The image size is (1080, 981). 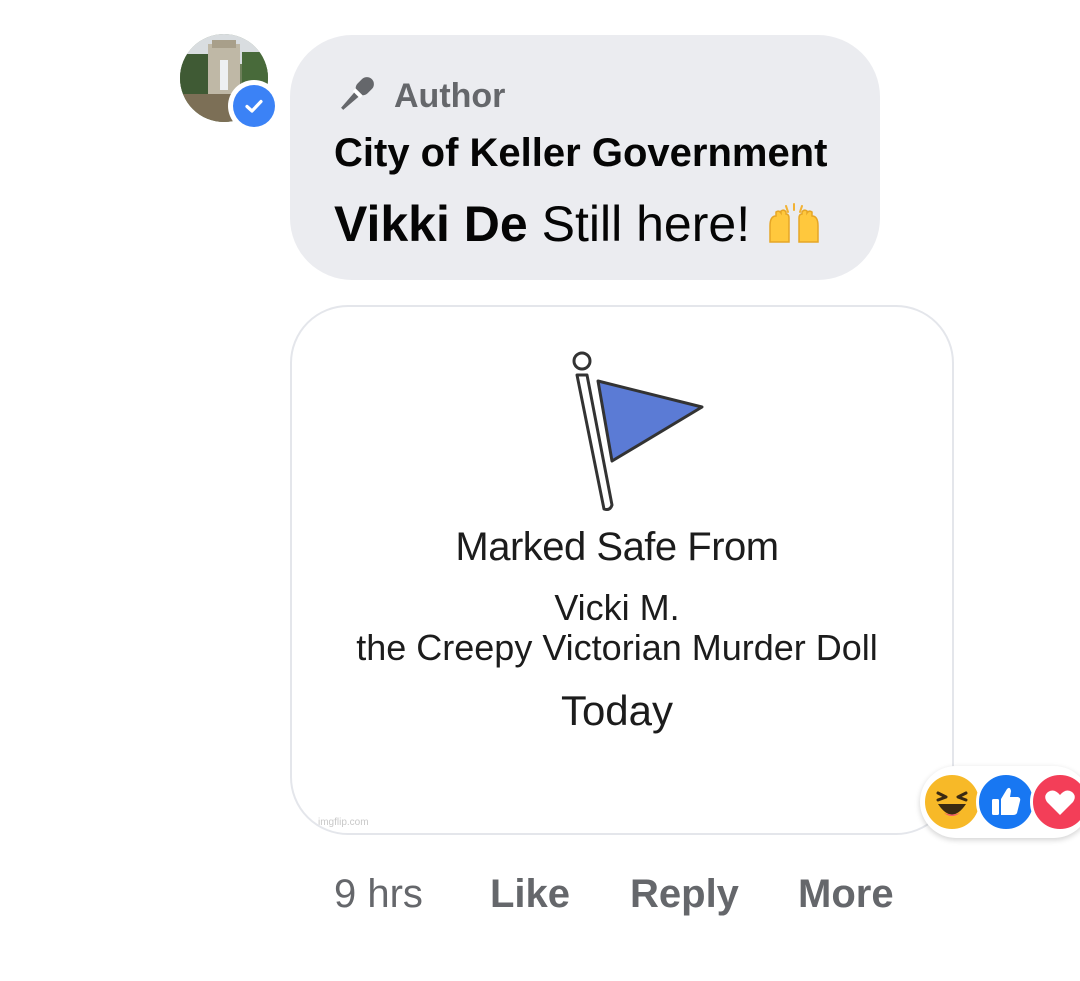 What do you see at coordinates (431, 224) in the screenshot?
I see `mention-link: Vikki De` at bounding box center [431, 224].